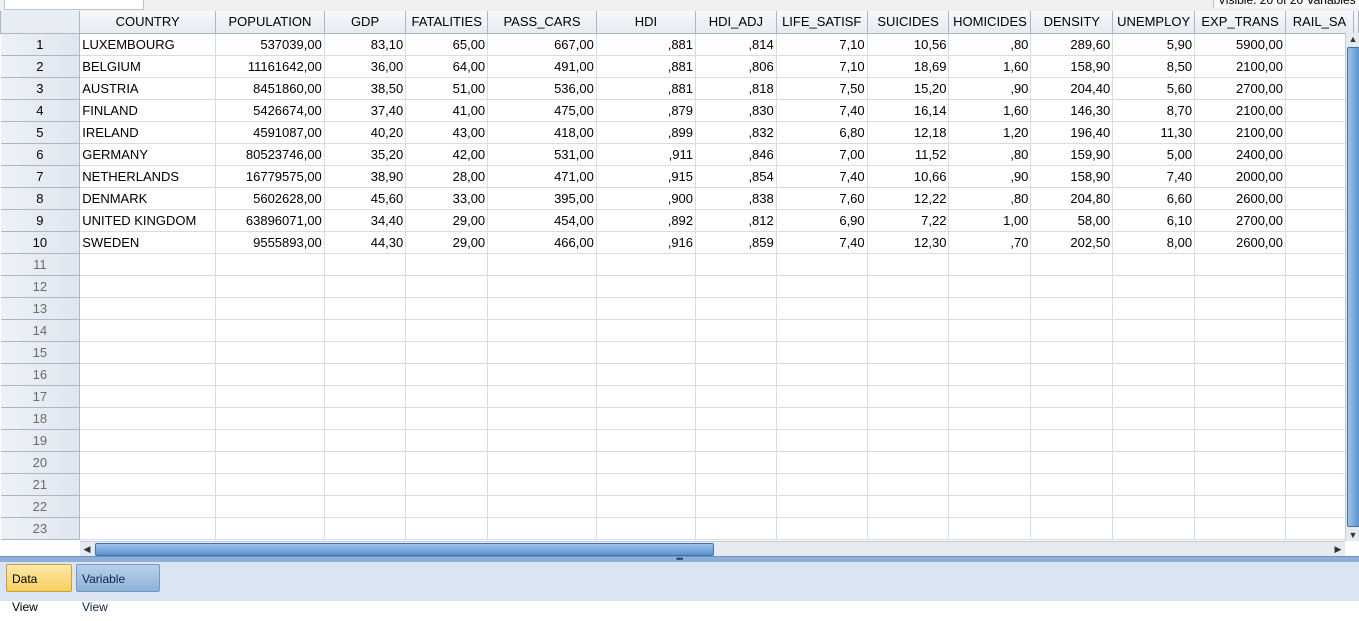  What do you see at coordinates (990, 198) in the screenshot?
I see `data-cell: ,80` at bounding box center [990, 198].